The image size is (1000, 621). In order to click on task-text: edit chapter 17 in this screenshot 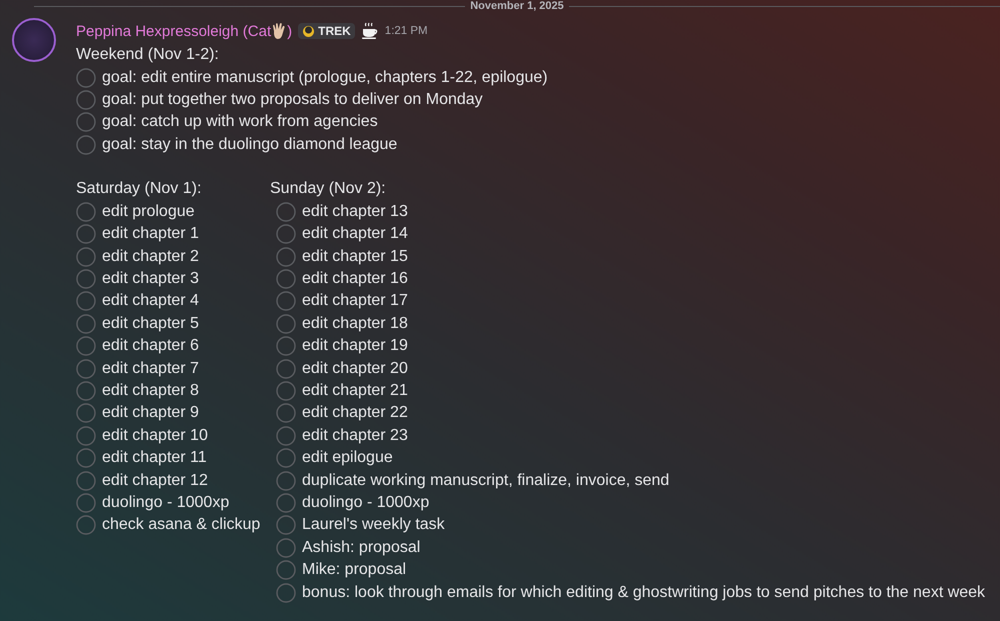, I will do `click(355, 301)`.